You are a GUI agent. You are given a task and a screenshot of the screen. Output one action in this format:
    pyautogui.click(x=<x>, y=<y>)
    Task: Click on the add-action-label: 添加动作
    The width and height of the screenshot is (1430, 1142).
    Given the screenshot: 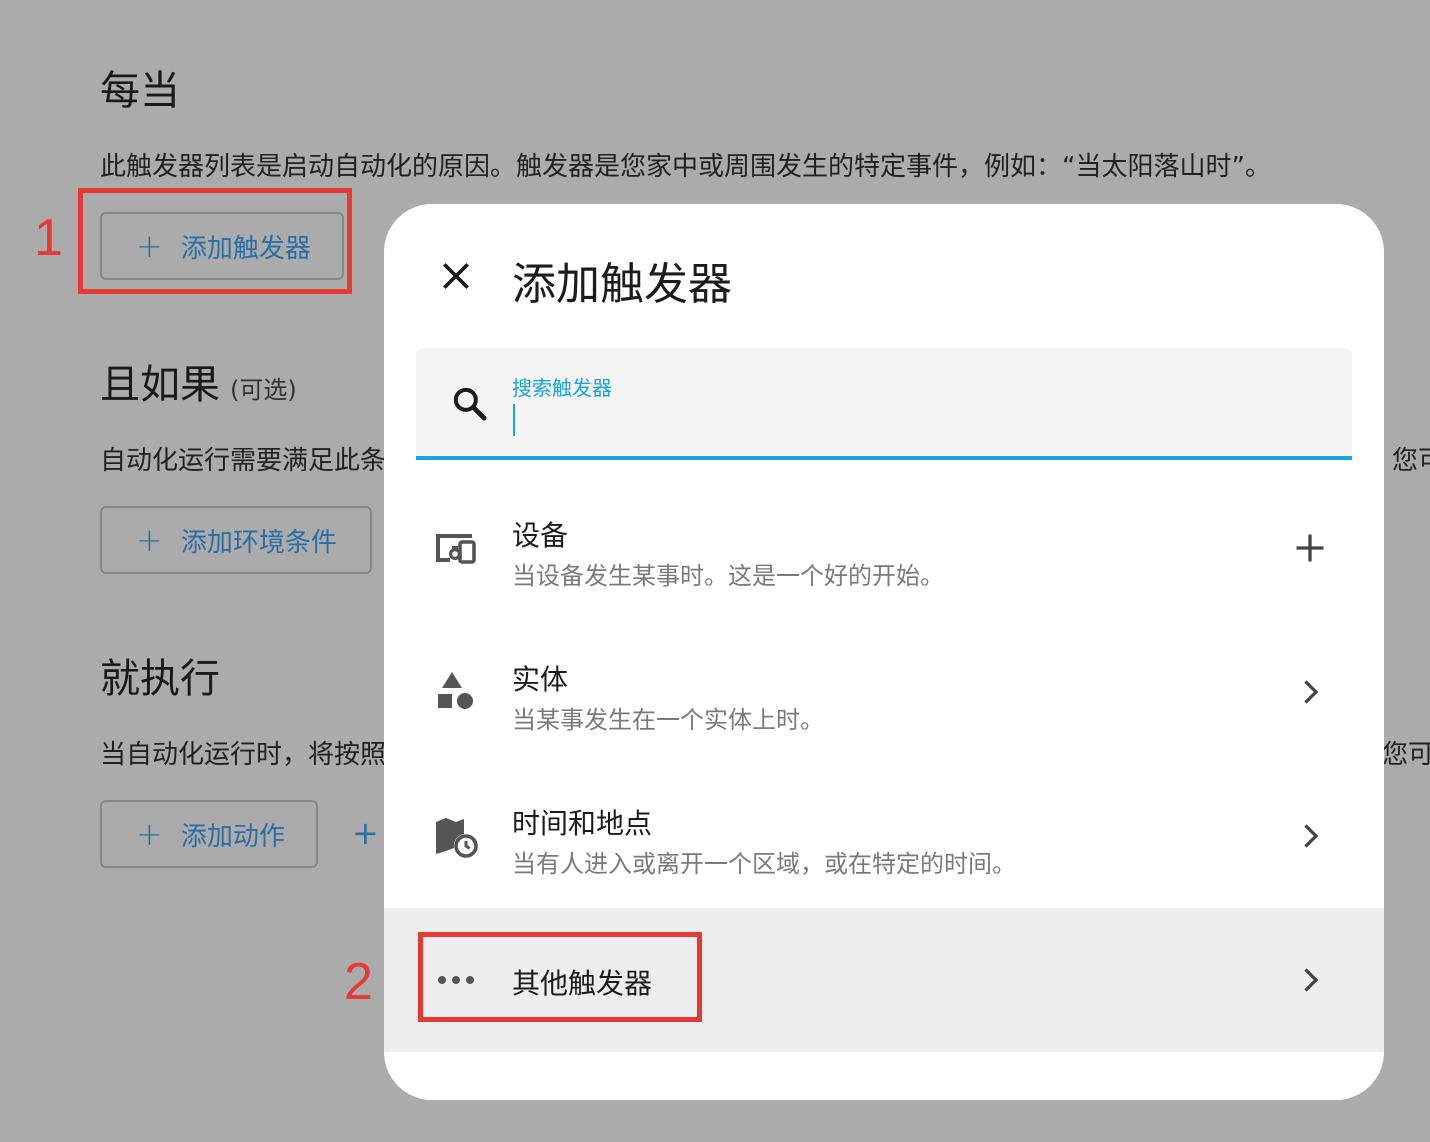 What is the action you would take?
    pyautogui.click(x=232, y=836)
    